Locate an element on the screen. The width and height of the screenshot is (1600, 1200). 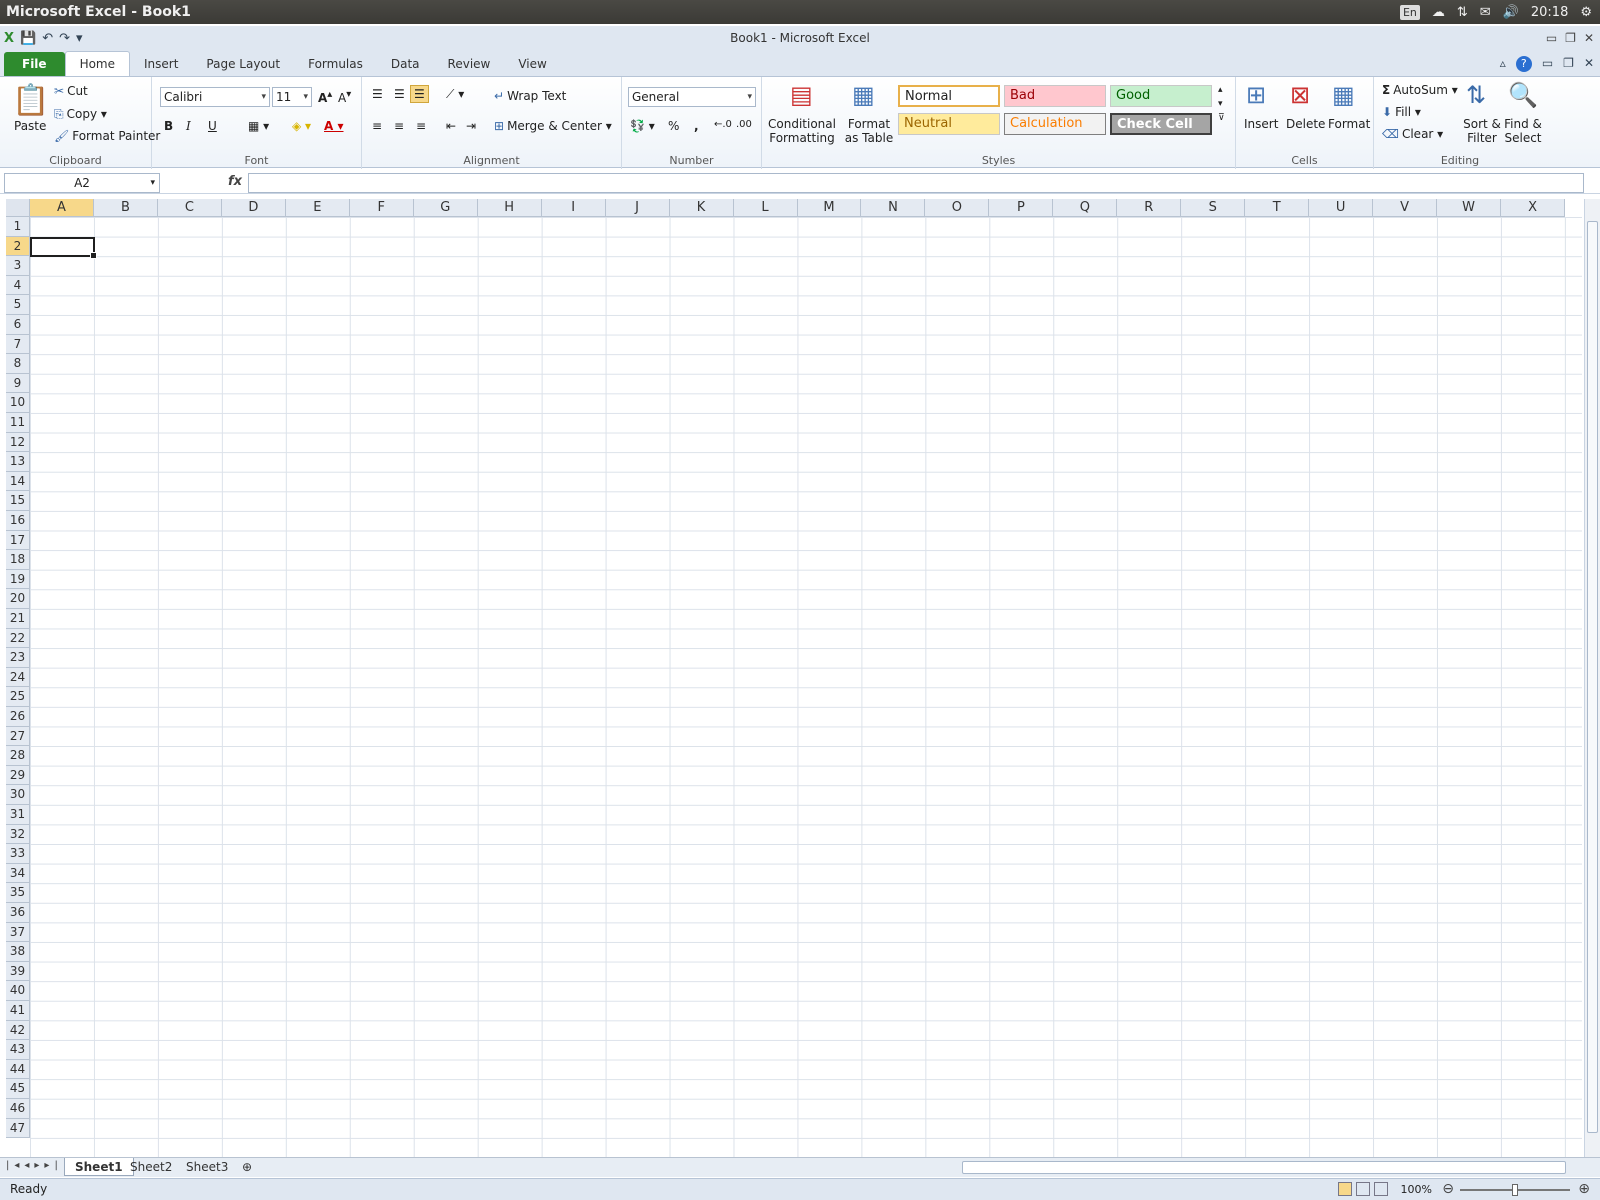
row-header-23: 23 is located at coordinates (18, 658).